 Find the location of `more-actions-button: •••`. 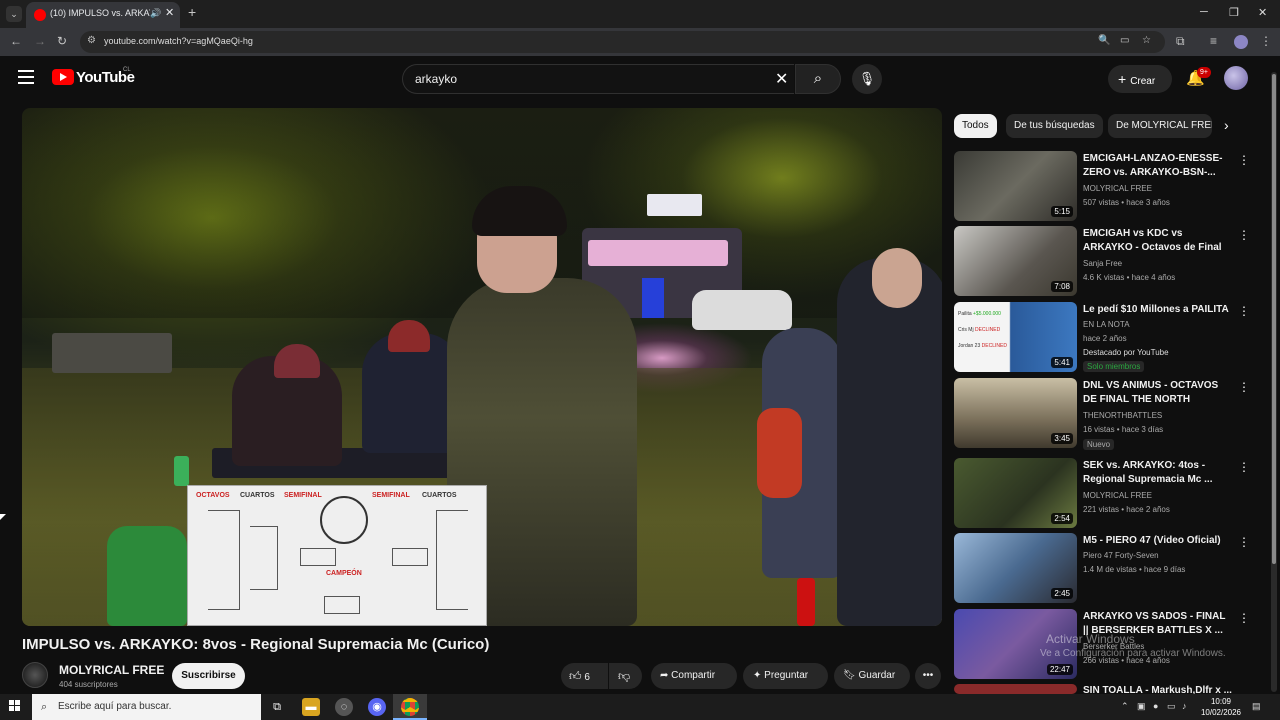

more-actions-button: ••• is located at coordinates (928, 676).